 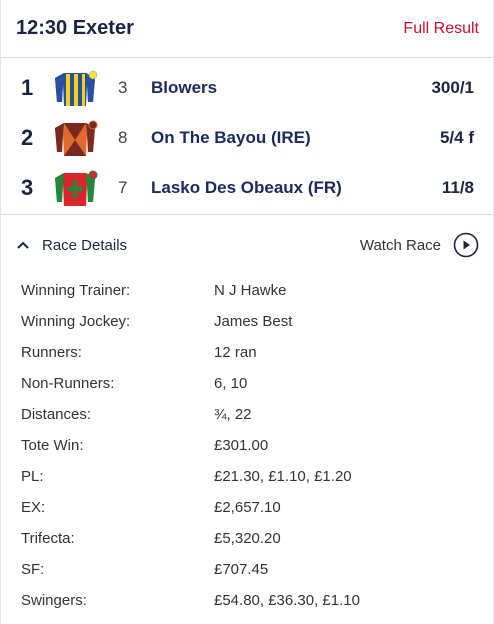 What do you see at coordinates (123, 137) in the screenshot?
I see `saddle-cloth-number: 8` at bounding box center [123, 137].